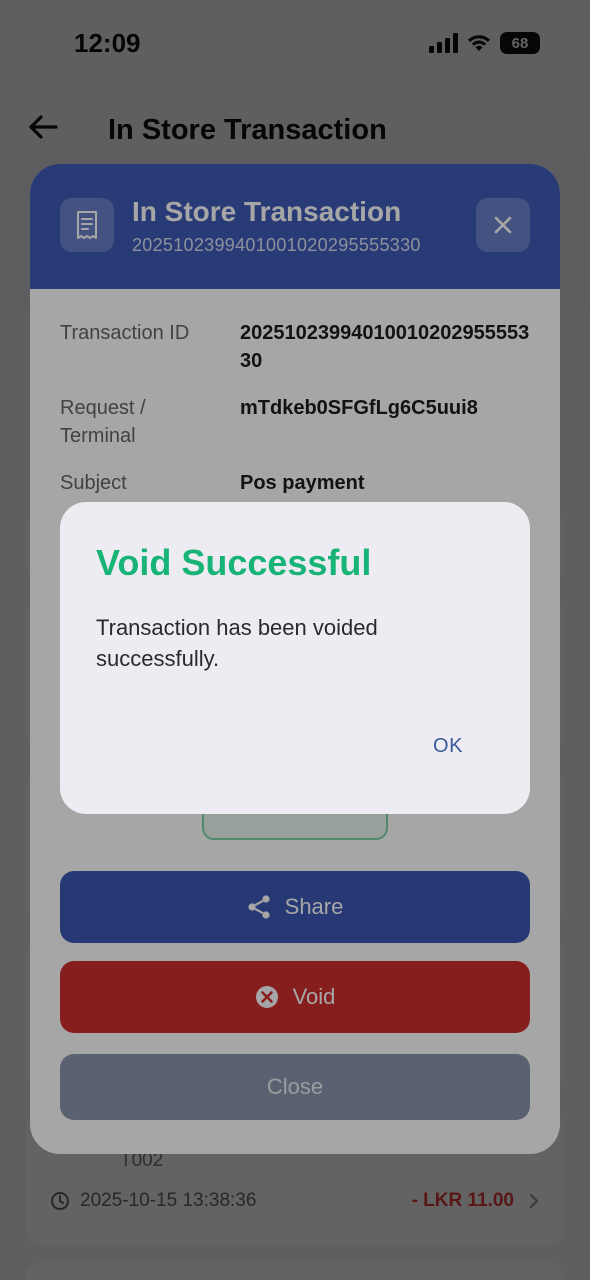 The width and height of the screenshot is (590, 1280). What do you see at coordinates (448, 746) in the screenshot?
I see `ok-button: OK` at bounding box center [448, 746].